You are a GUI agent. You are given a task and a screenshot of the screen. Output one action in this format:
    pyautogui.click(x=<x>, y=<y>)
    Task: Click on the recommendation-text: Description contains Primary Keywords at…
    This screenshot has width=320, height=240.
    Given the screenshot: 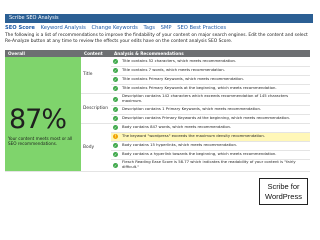 What is the action you would take?
    pyautogui.click(x=215, y=119)
    